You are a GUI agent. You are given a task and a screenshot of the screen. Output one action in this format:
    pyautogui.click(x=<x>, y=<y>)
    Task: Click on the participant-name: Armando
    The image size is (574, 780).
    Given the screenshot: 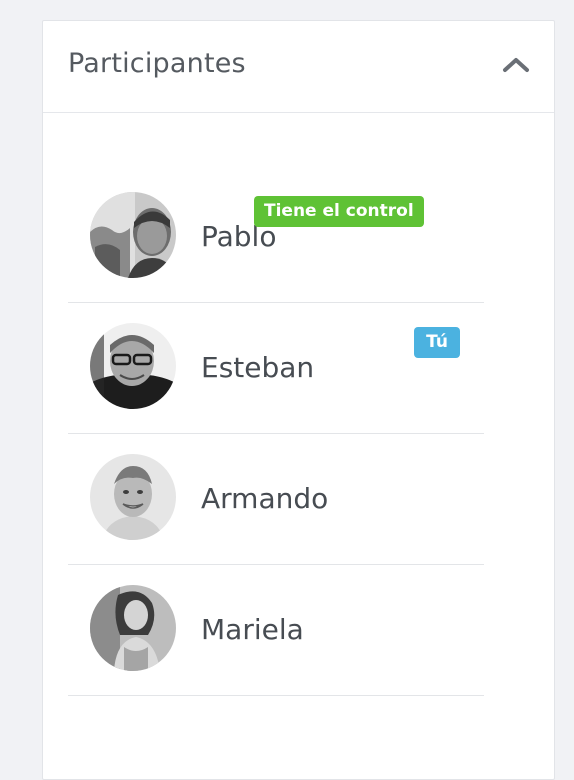 What is the action you would take?
    pyautogui.click(x=265, y=498)
    